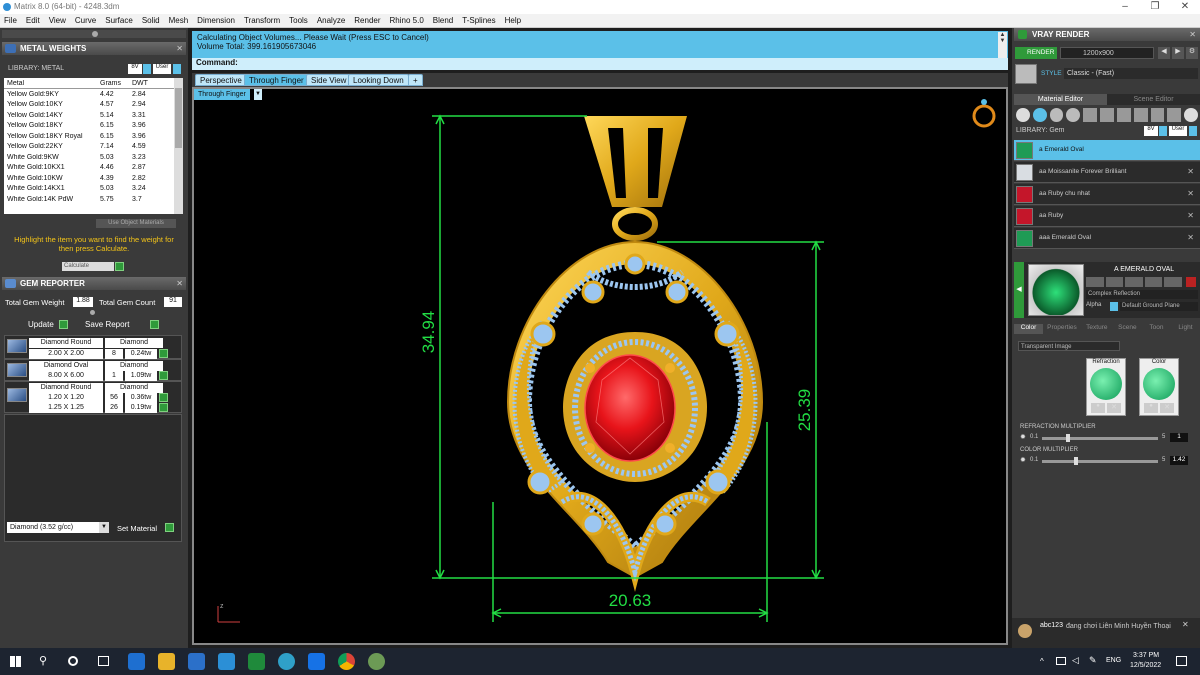  Describe the element at coordinates (407, 20) in the screenshot. I see `menu-rhino: Rhino 5.0` at that location.